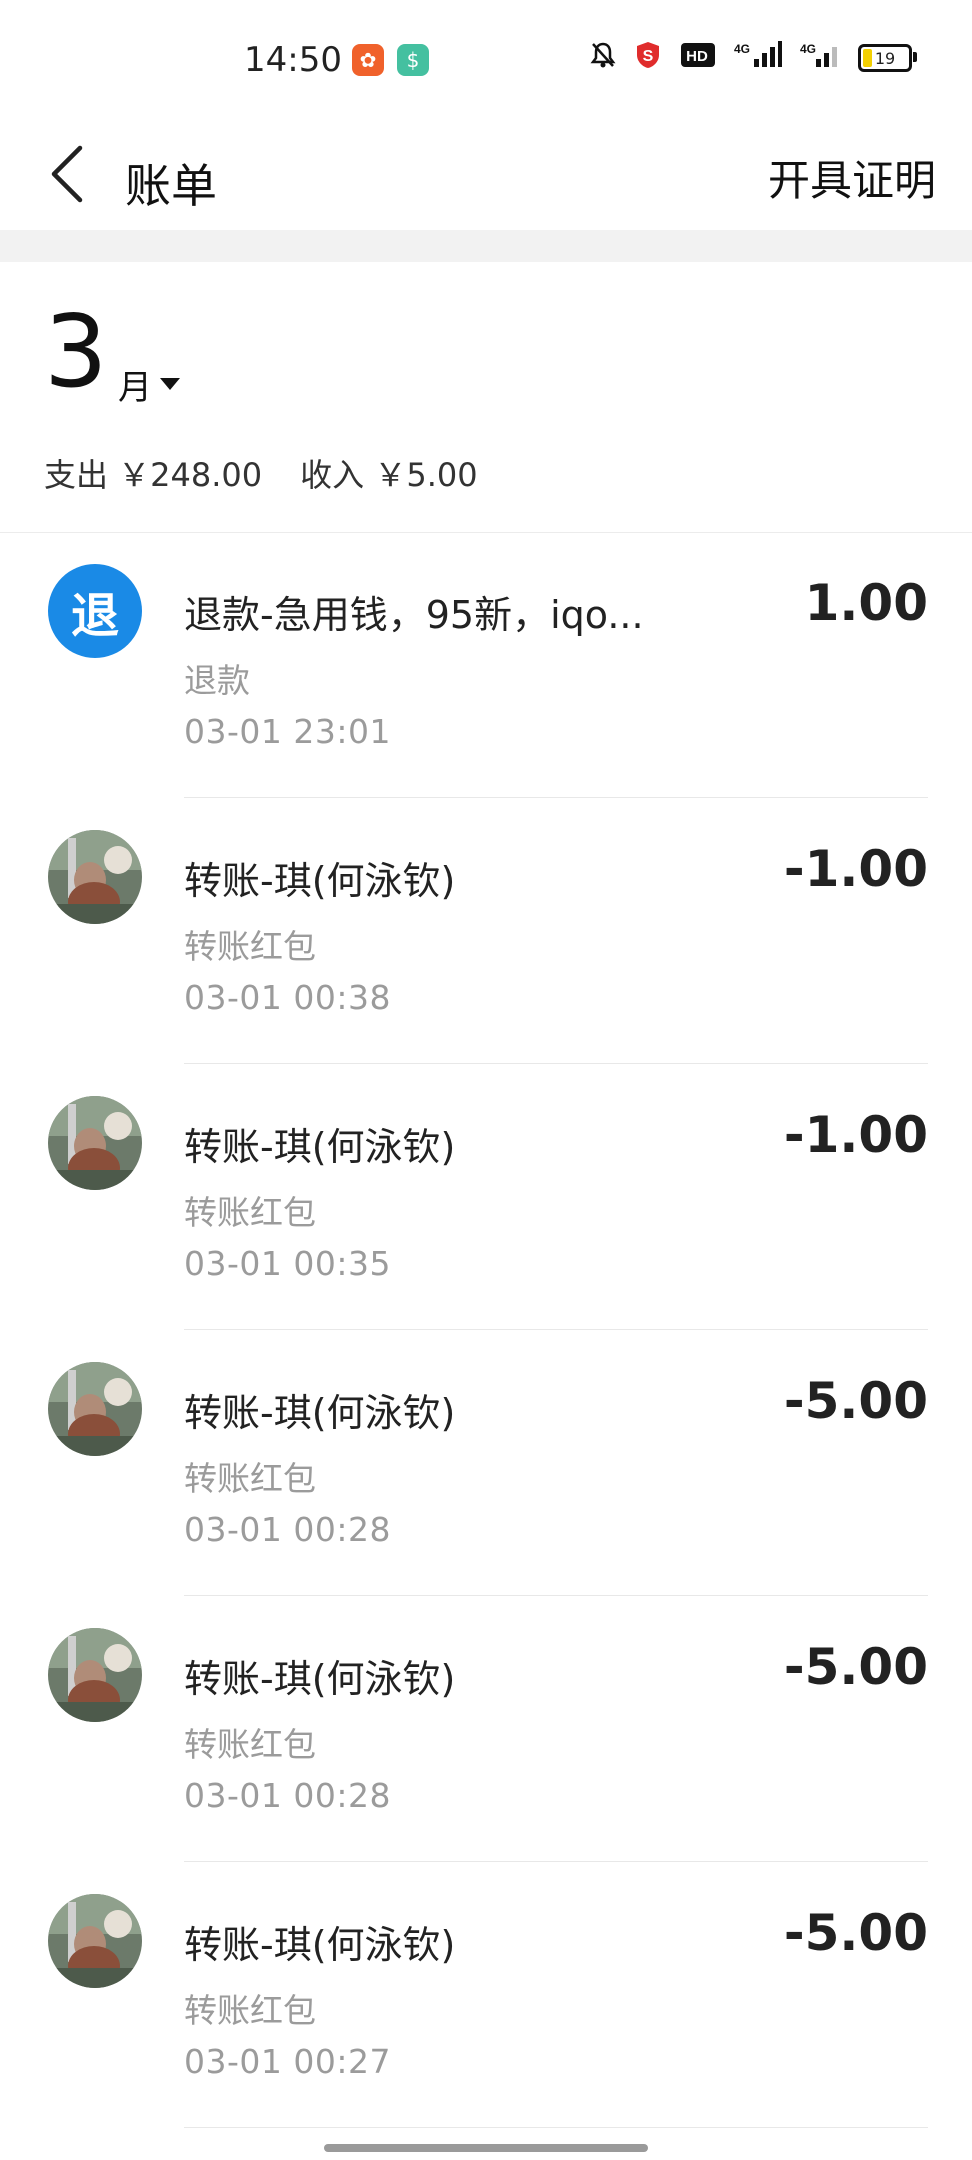  I want to click on mute-icon, so click(603, 58).